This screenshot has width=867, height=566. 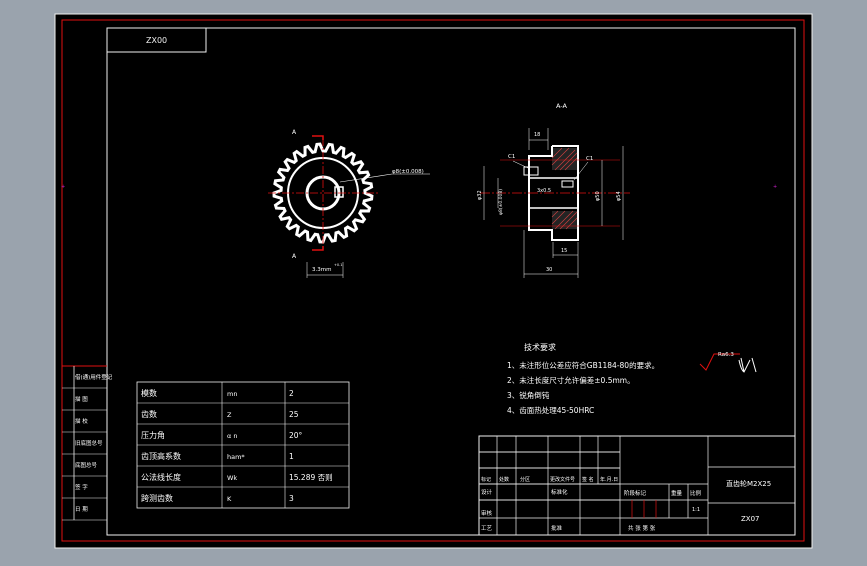 What do you see at coordinates (321, 270) in the screenshot?
I see `keyway-dim: 3.3mm` at bounding box center [321, 270].